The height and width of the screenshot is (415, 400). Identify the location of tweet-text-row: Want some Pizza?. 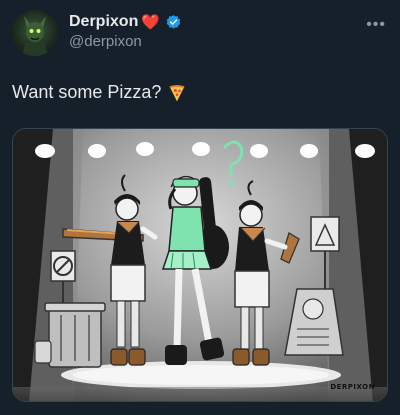
(99, 92).